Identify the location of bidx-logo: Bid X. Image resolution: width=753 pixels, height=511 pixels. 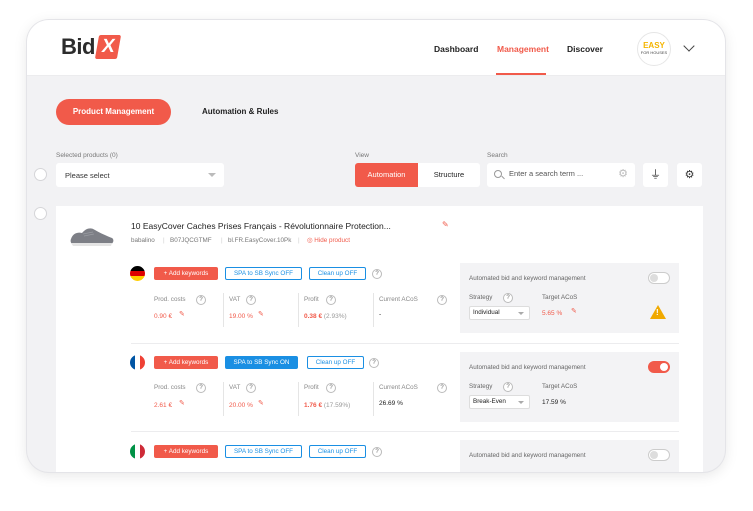
(91, 47).